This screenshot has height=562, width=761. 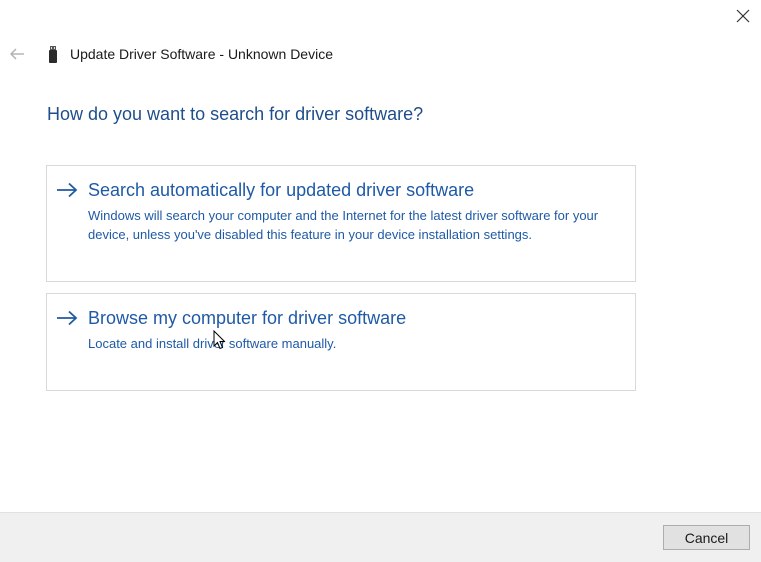 I want to click on back-button, so click(x=17, y=54).